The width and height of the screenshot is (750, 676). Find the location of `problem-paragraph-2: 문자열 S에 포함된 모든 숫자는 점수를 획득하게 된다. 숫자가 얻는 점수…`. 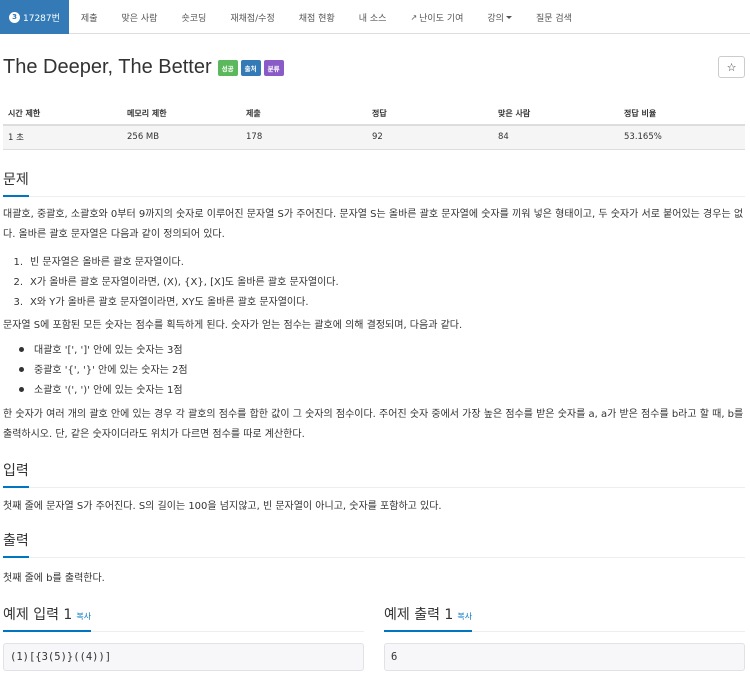

problem-paragraph-2: 문자열 S에 포함된 모든 숫자는 점수를 획득하게 된다. 숫자가 얻는 점수… is located at coordinates (233, 325).